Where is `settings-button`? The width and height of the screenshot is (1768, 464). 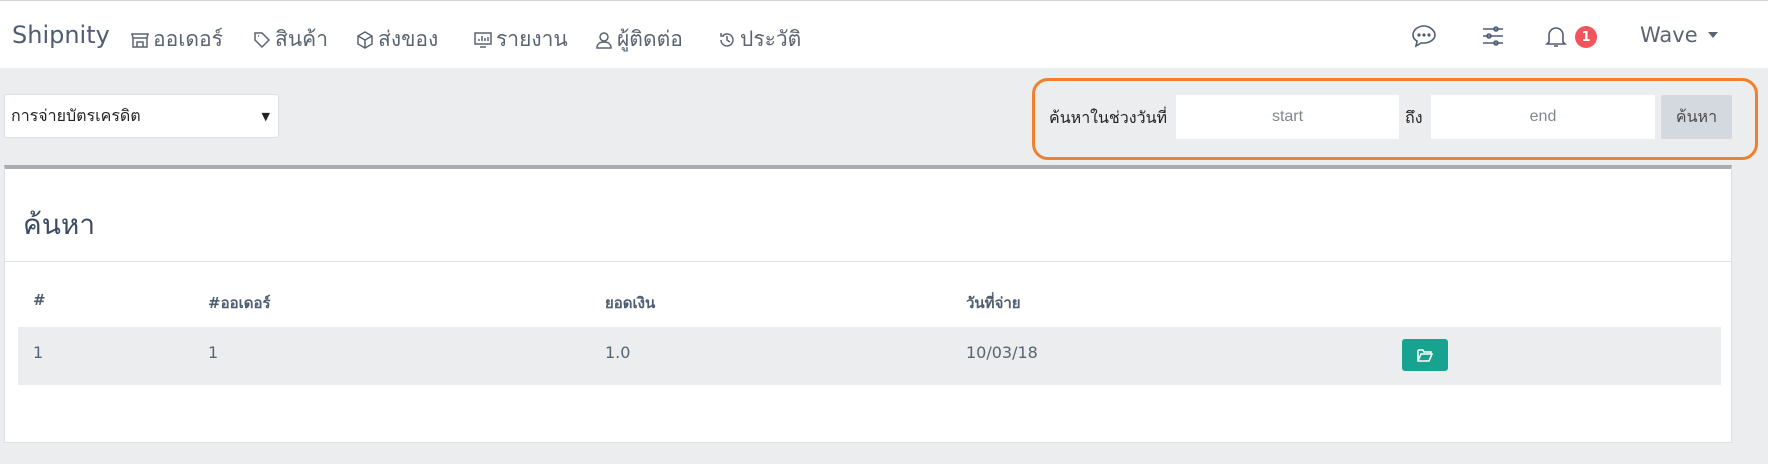
settings-button is located at coordinates (1493, 38).